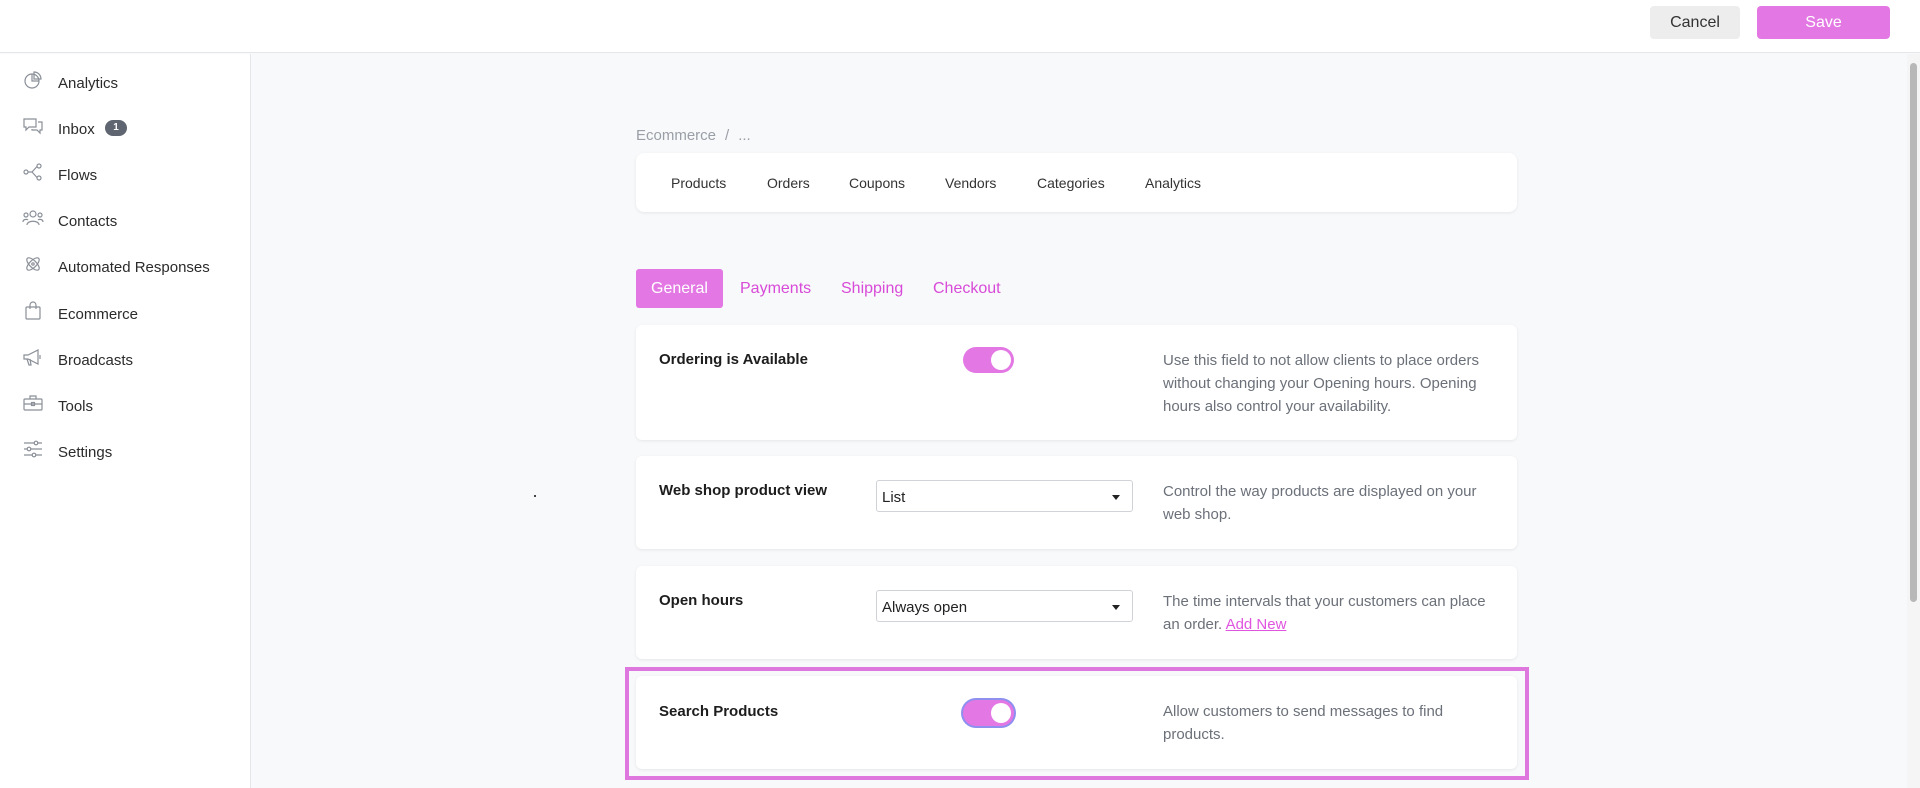 The height and width of the screenshot is (788, 1920). What do you see at coordinates (1077, 723) in the screenshot?
I see `focus-highlight-box` at bounding box center [1077, 723].